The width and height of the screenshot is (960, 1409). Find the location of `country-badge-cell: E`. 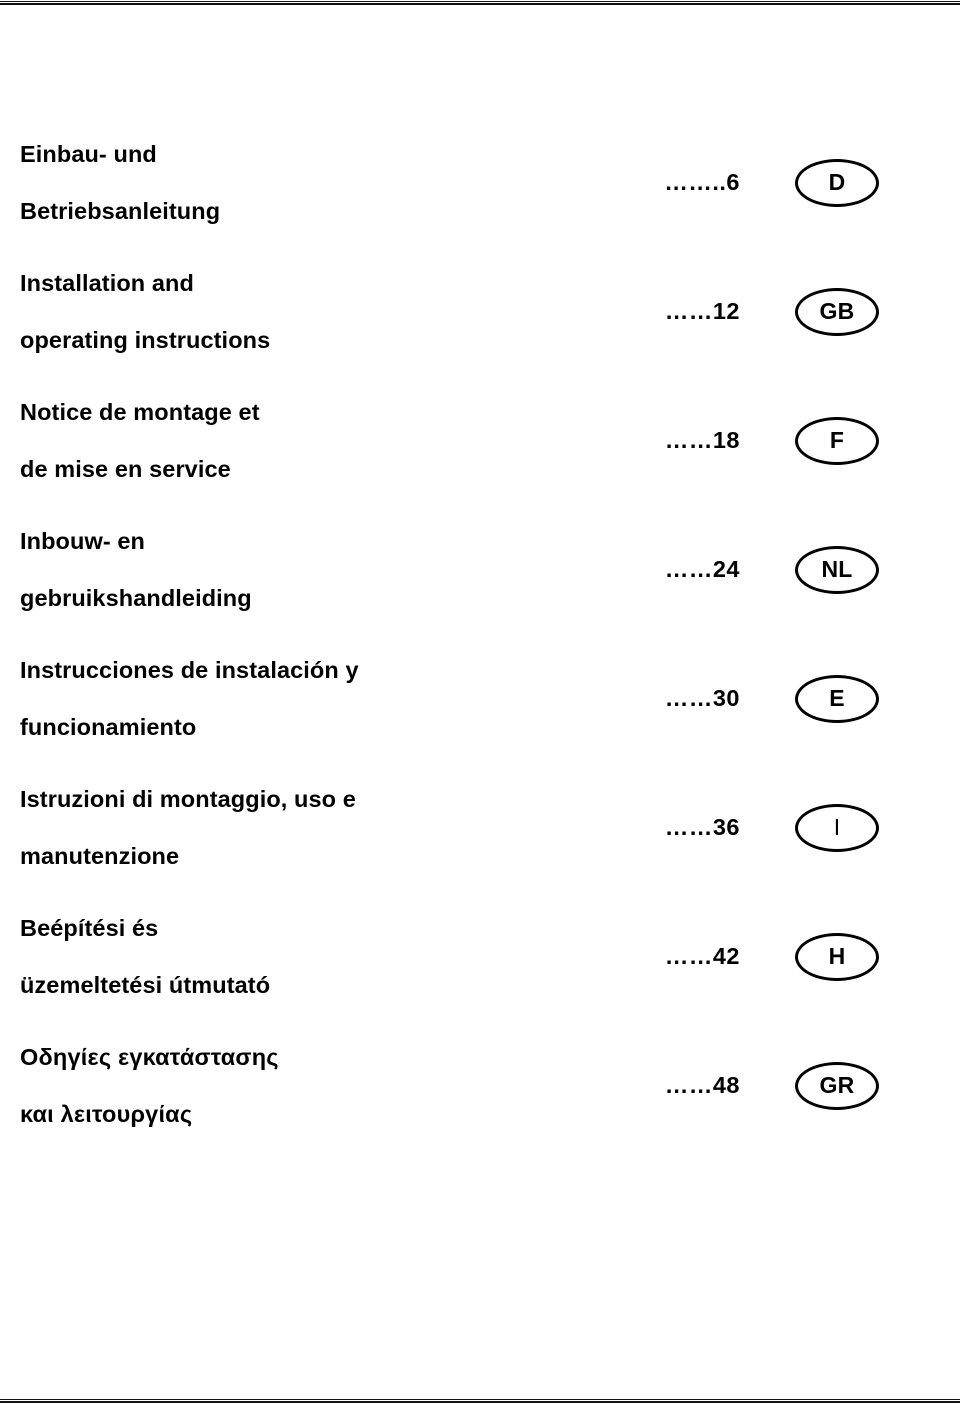

country-badge-cell: E is located at coordinates (850, 698).